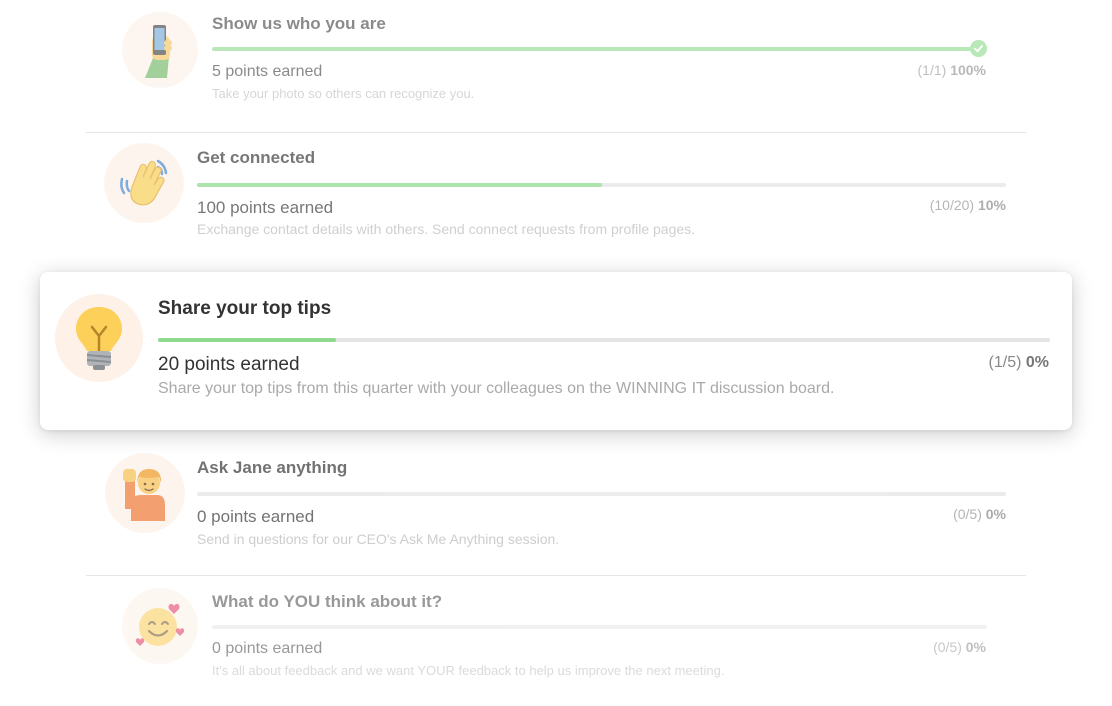  What do you see at coordinates (99, 338) in the screenshot?
I see `light-bulb-icon` at bounding box center [99, 338].